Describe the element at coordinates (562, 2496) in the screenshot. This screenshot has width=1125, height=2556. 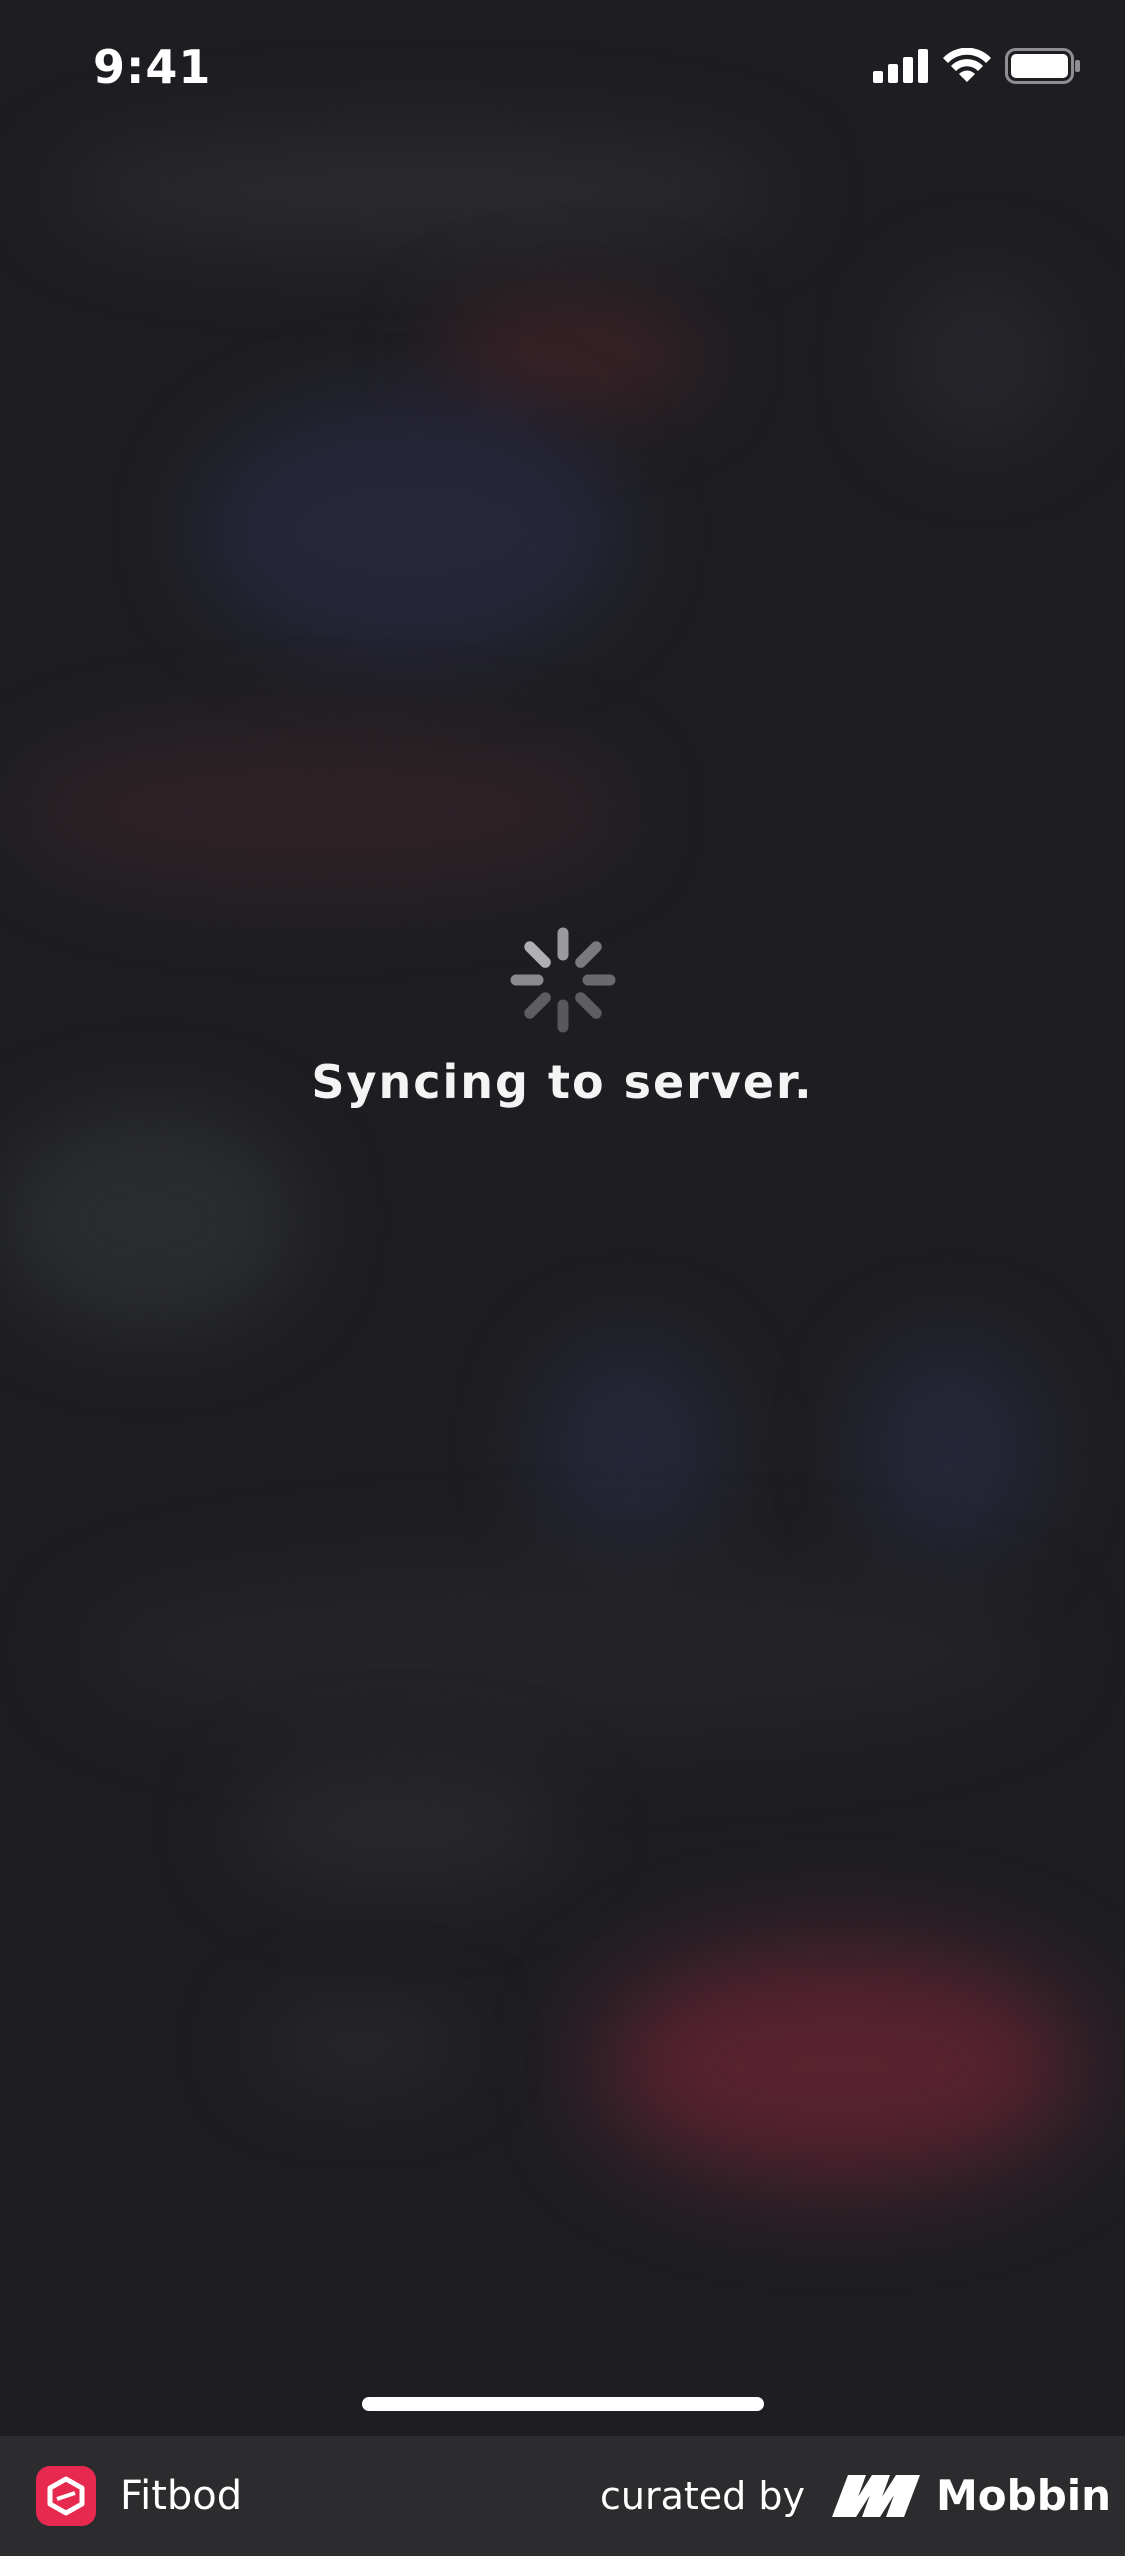
I see `attribution-footer: Fitbod curated by Mobbin` at that location.